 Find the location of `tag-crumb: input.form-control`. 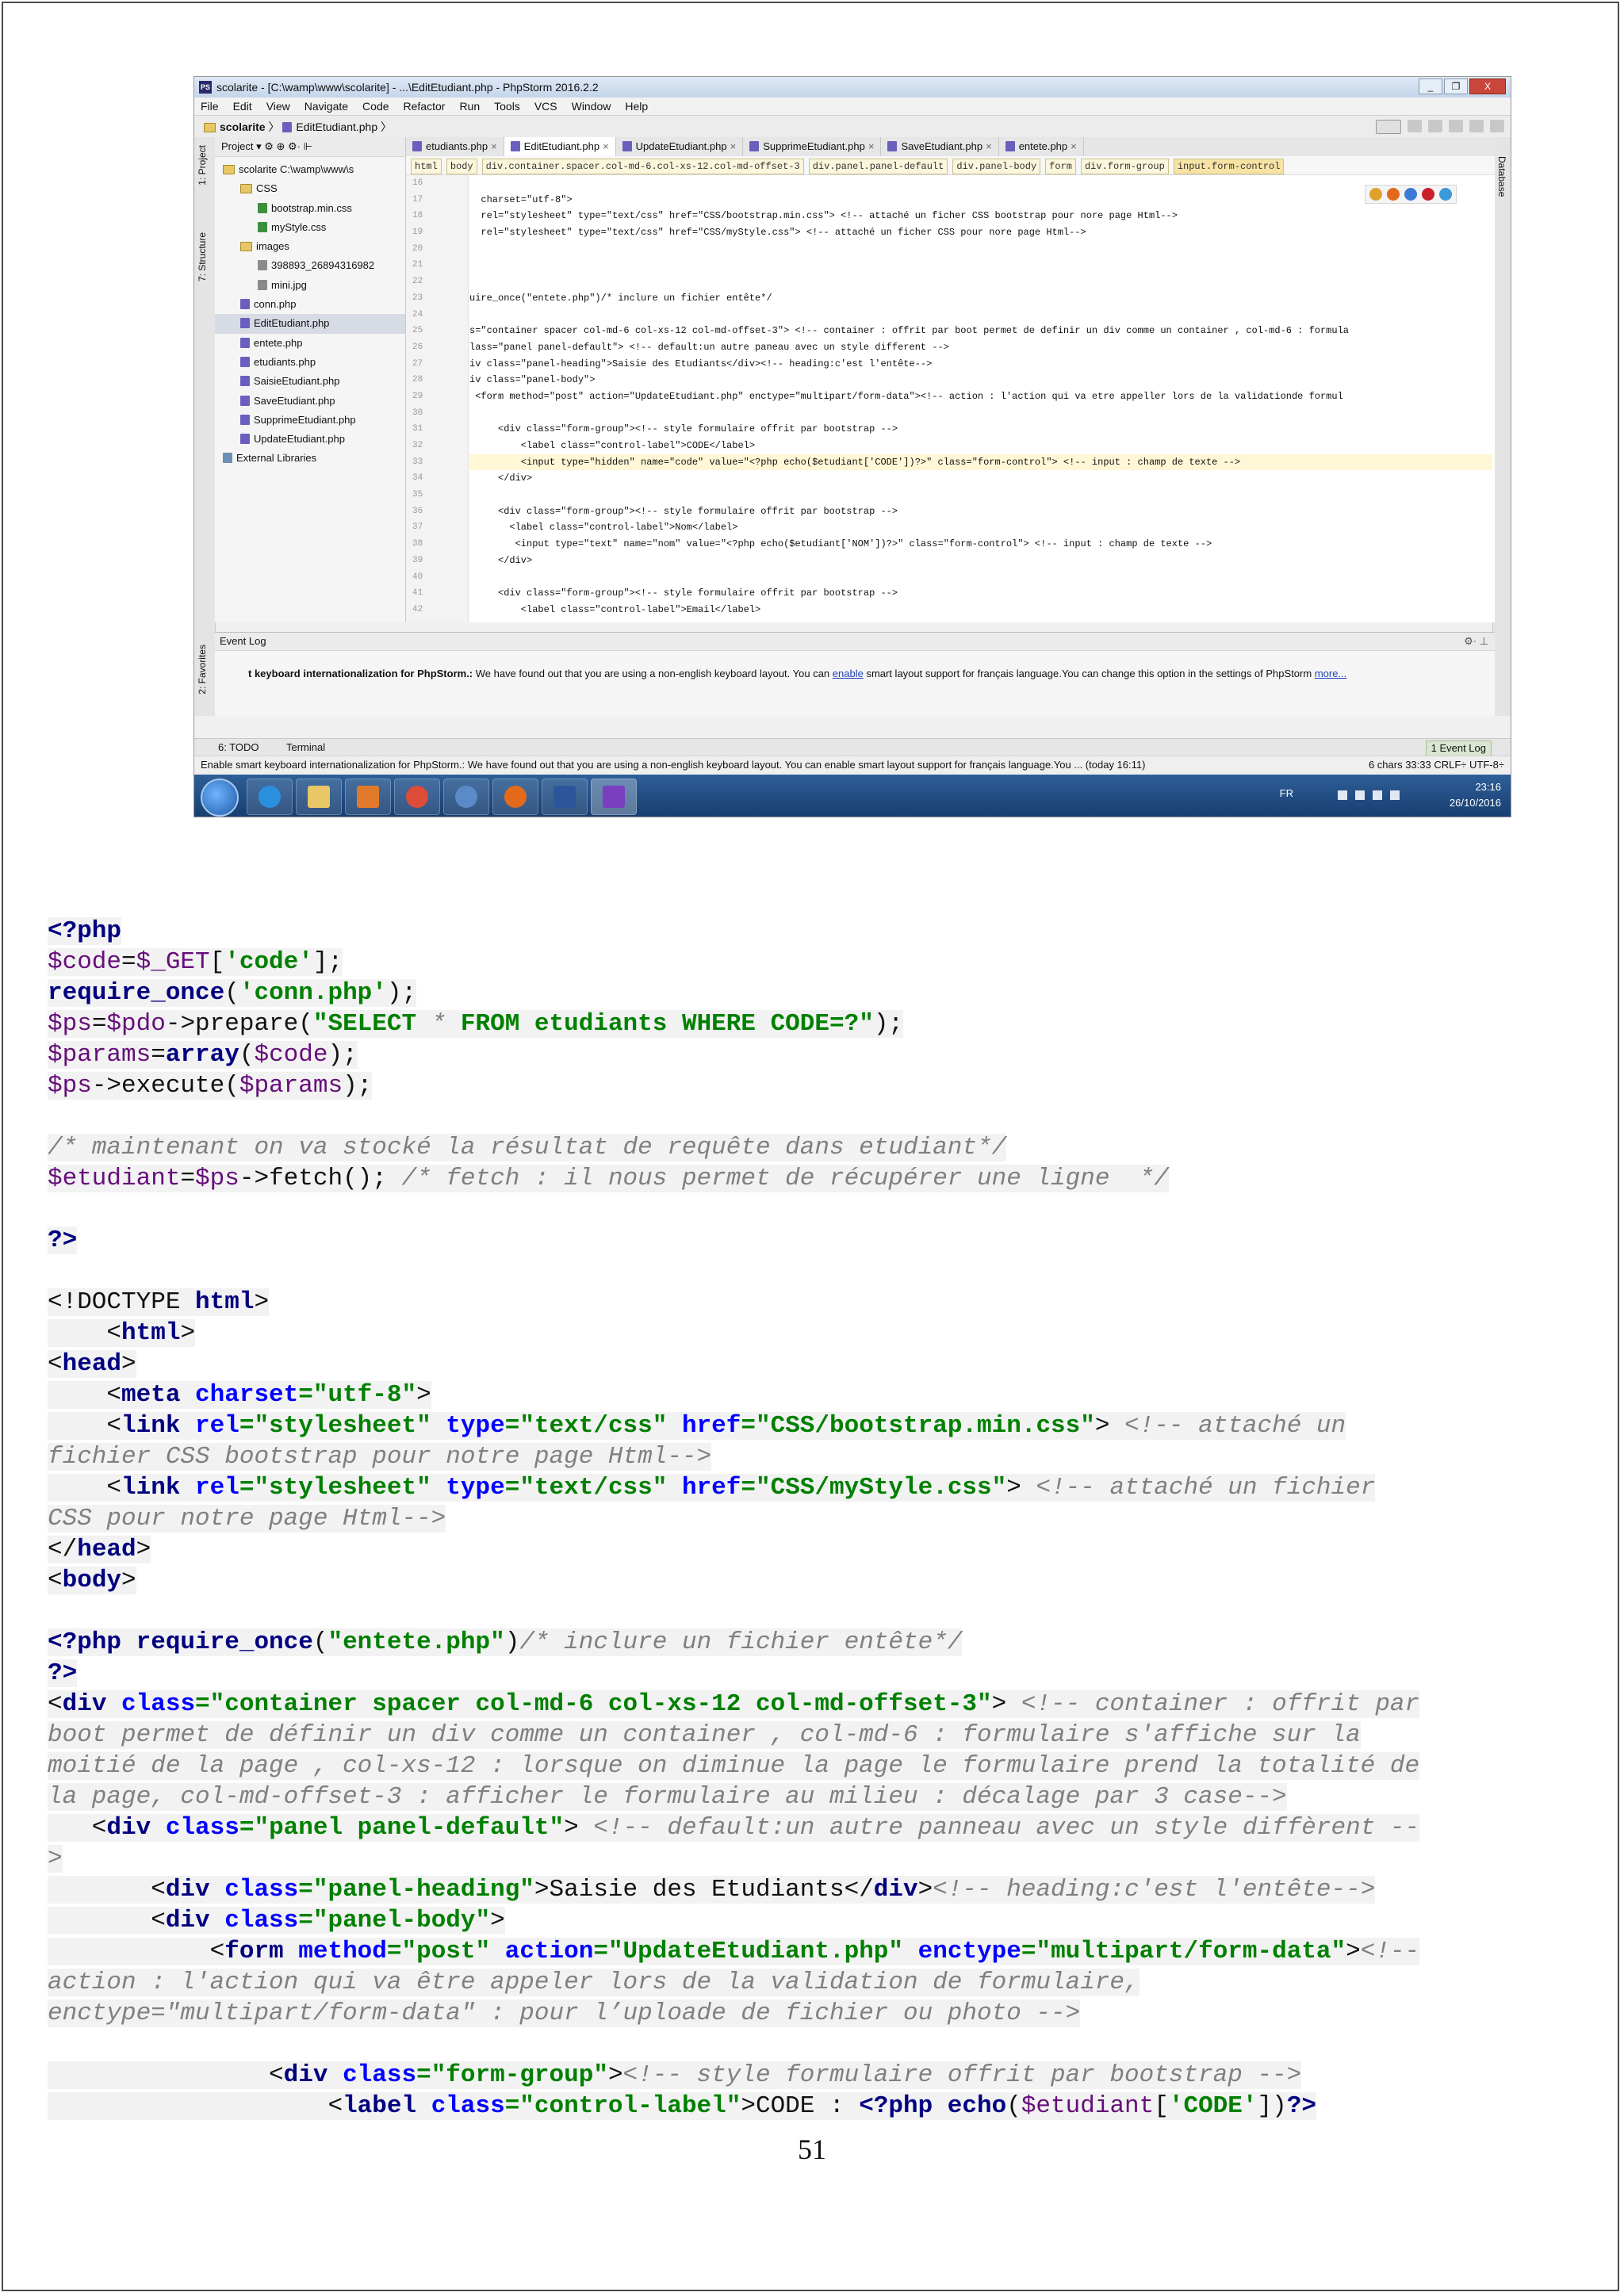

tag-crumb: input.form-control is located at coordinates (1229, 167).